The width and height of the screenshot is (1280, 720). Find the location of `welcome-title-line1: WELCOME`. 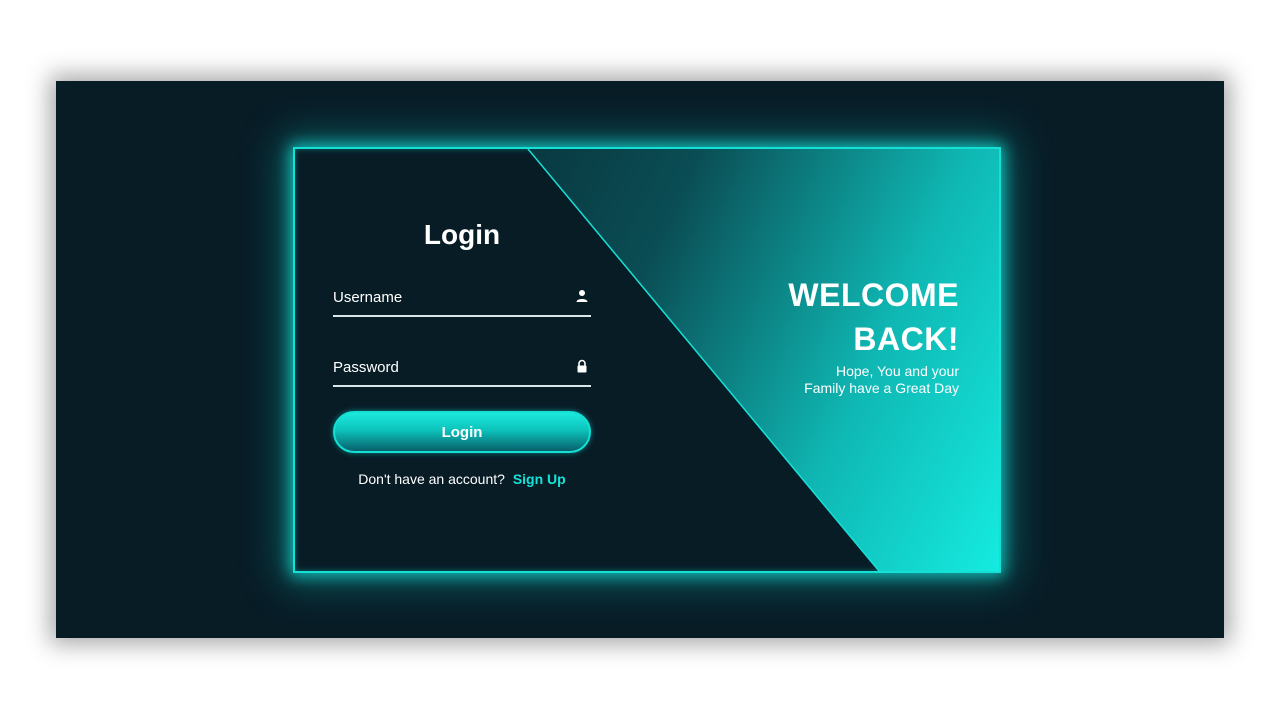

welcome-title-line1: WELCOME is located at coordinates (873, 295).